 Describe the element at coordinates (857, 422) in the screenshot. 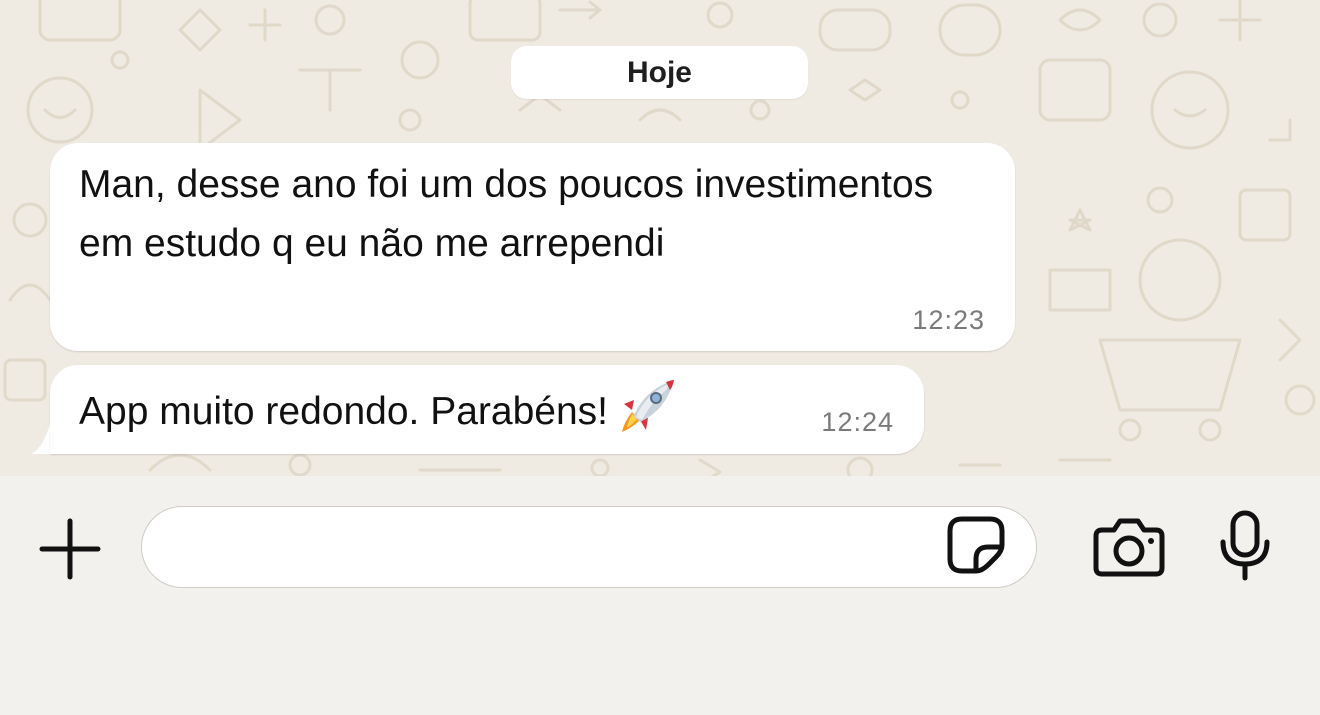

I see `message-timestamp: 12:24` at that location.